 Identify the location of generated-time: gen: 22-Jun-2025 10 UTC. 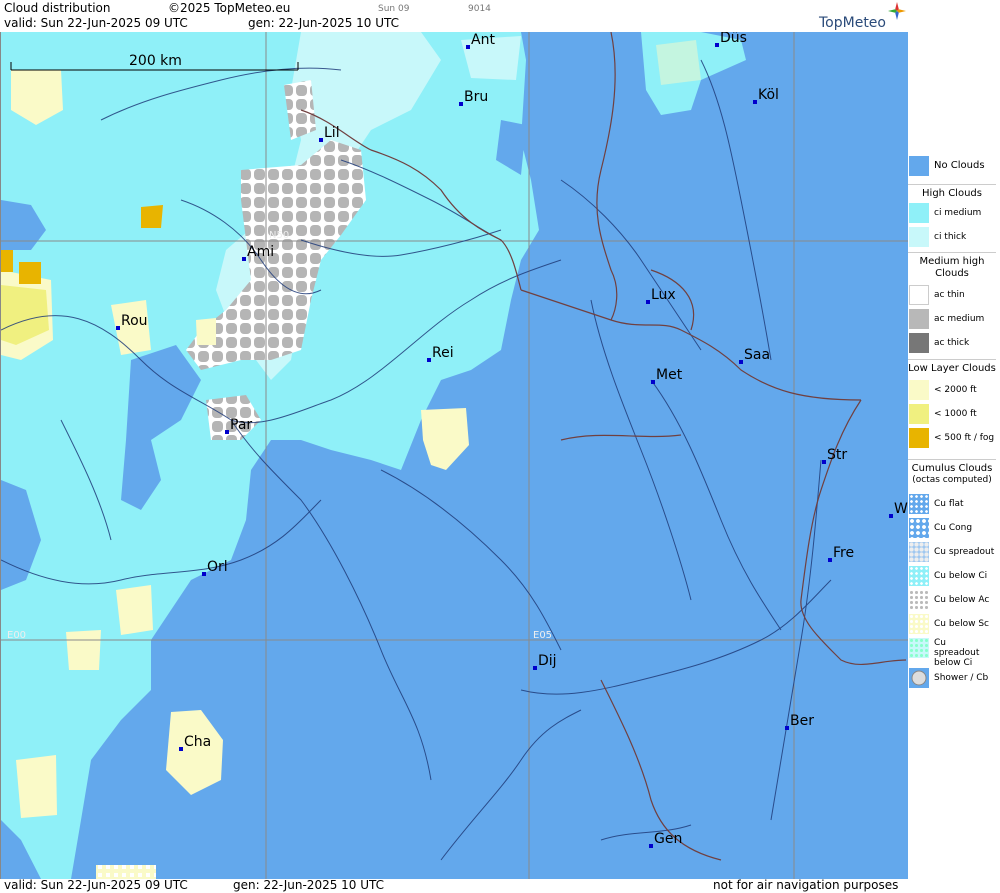
(324, 23).